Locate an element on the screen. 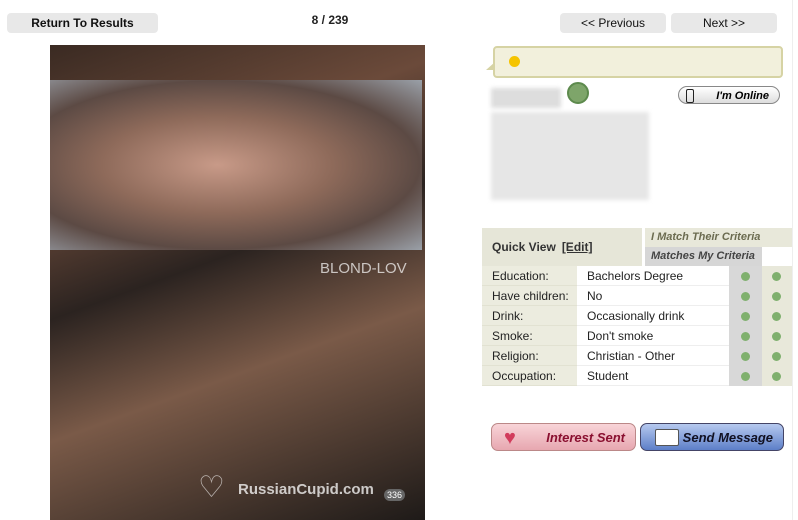 The image size is (798, 520). phone-icon is located at coordinates (690, 96).